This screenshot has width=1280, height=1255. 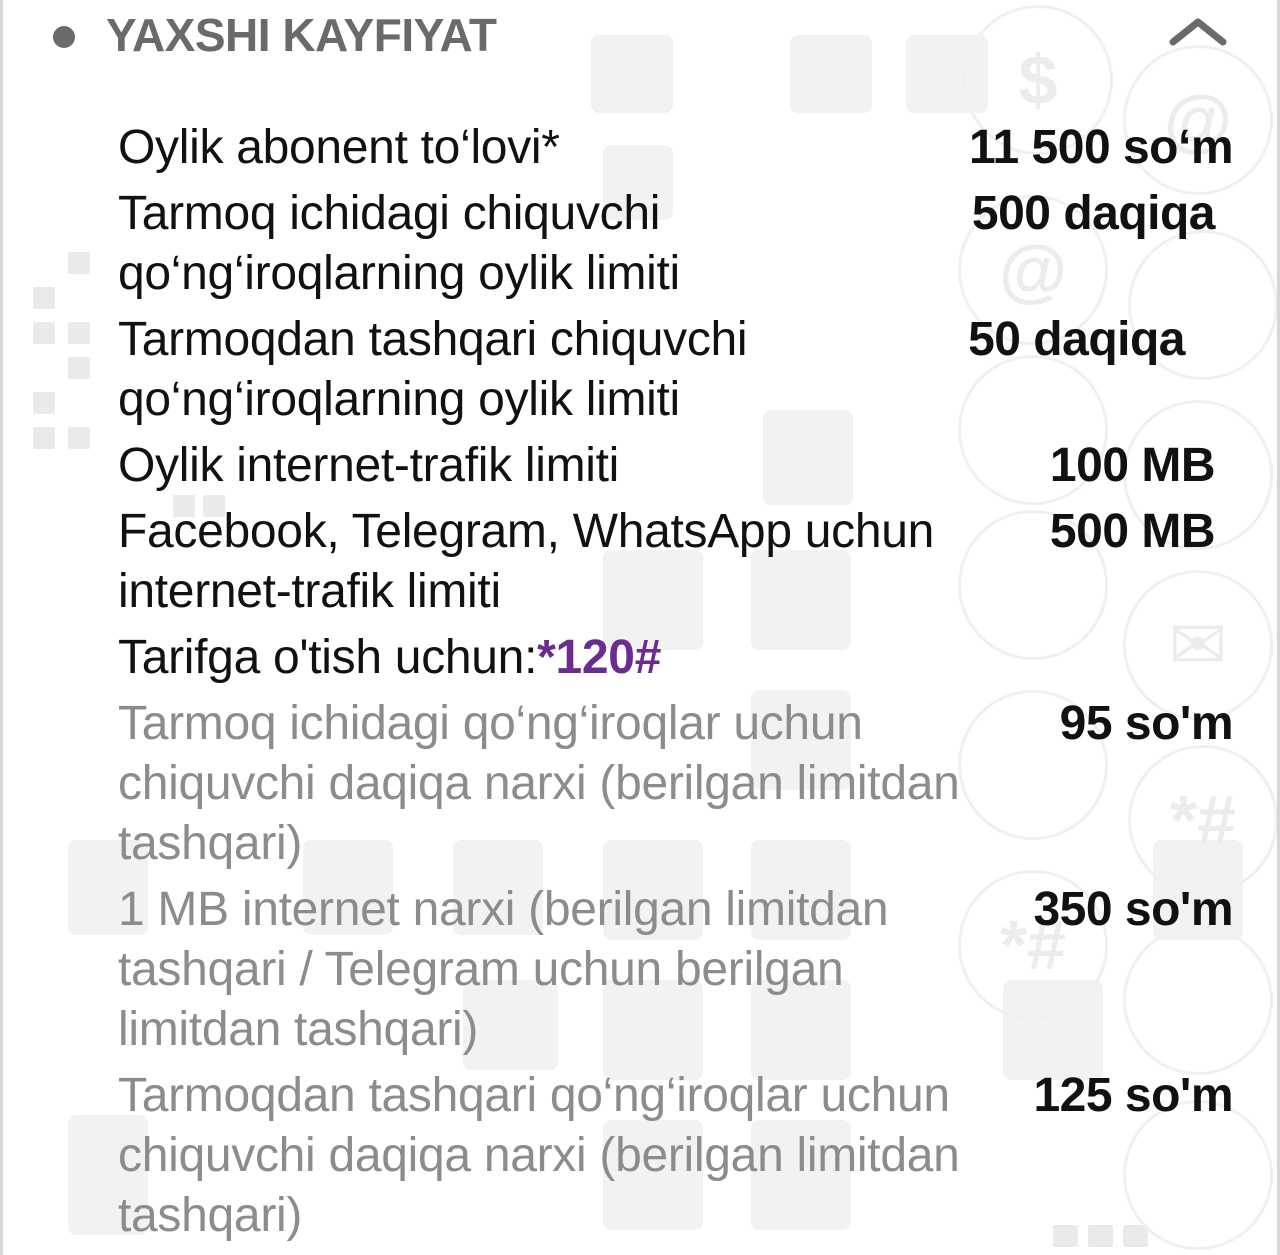 I want to click on tariff-title: YAXSHI KAYFIYAT, so click(x=301, y=35).